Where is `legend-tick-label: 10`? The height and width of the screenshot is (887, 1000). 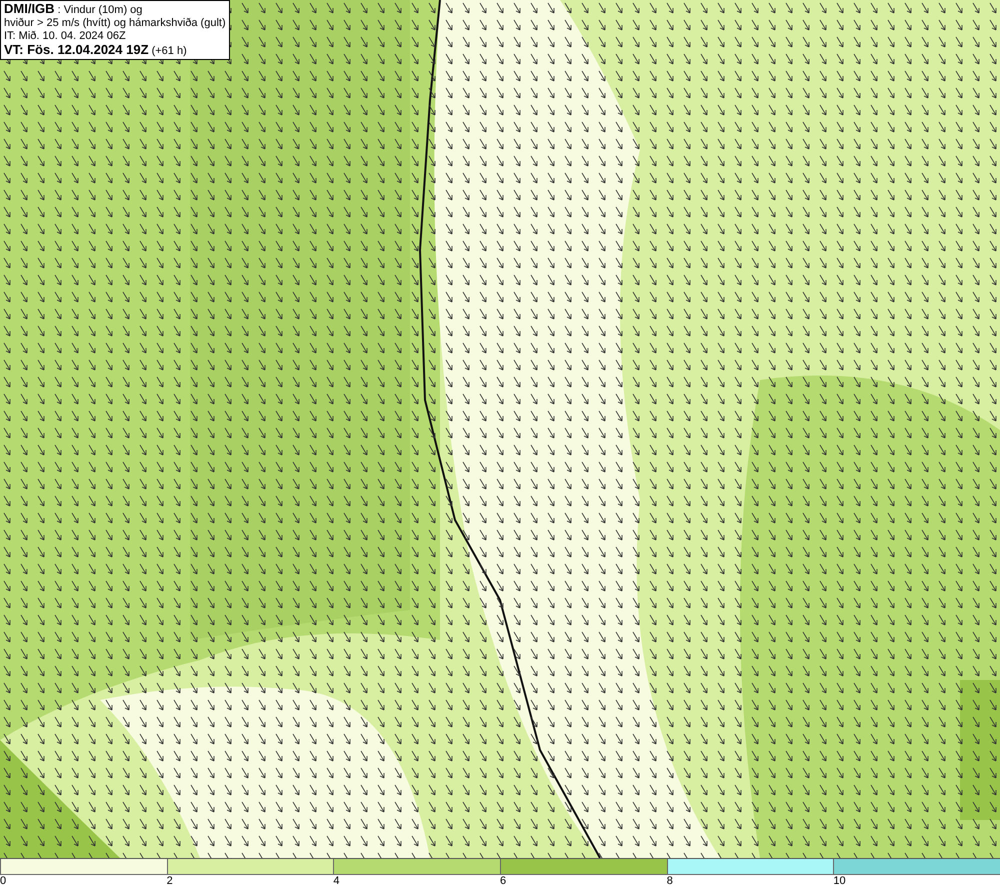
legend-tick-label: 10 is located at coordinates (840, 881).